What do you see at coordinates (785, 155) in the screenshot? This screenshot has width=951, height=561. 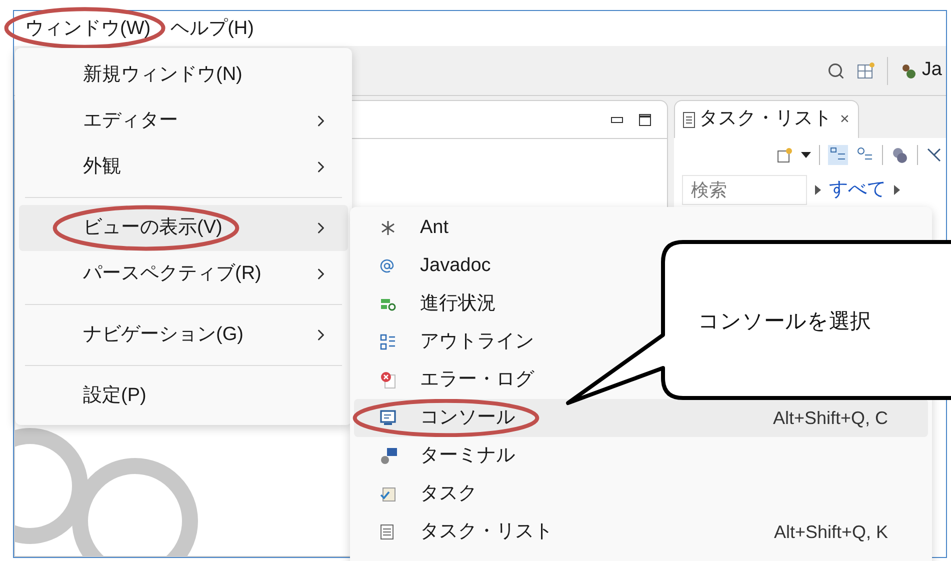 I see `new-task-icon` at bounding box center [785, 155].